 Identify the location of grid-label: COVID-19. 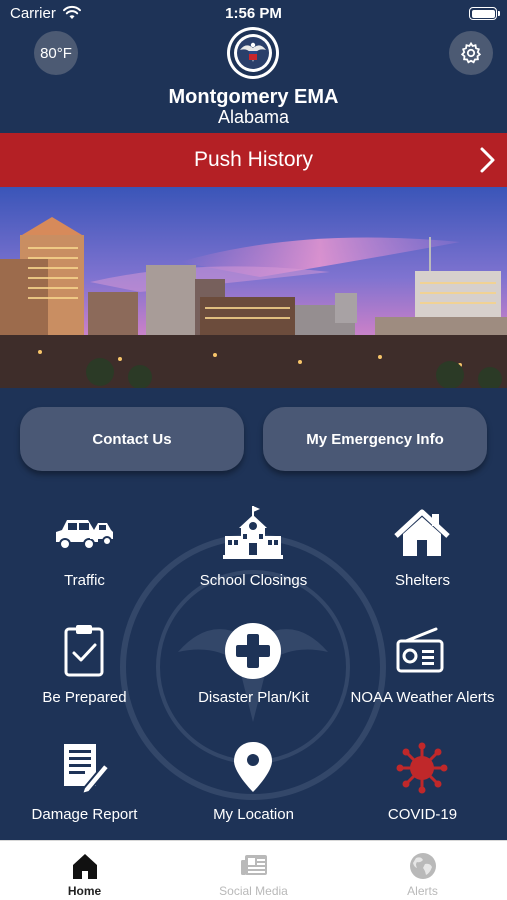
(422, 814).